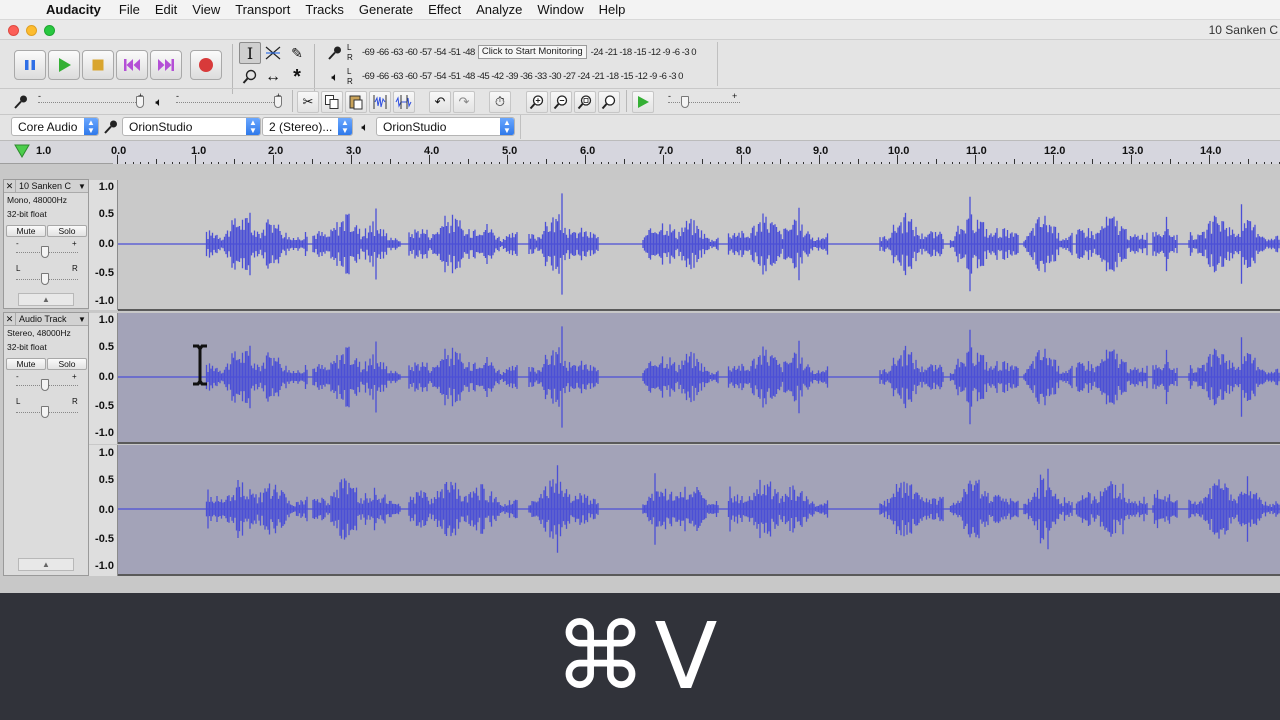 This screenshot has width=1280, height=720. Describe the element at coordinates (418, 52) in the screenshot. I see `record-meter-scale: -69 -66 -63 -60 -57 -54 -51 -48` at that location.